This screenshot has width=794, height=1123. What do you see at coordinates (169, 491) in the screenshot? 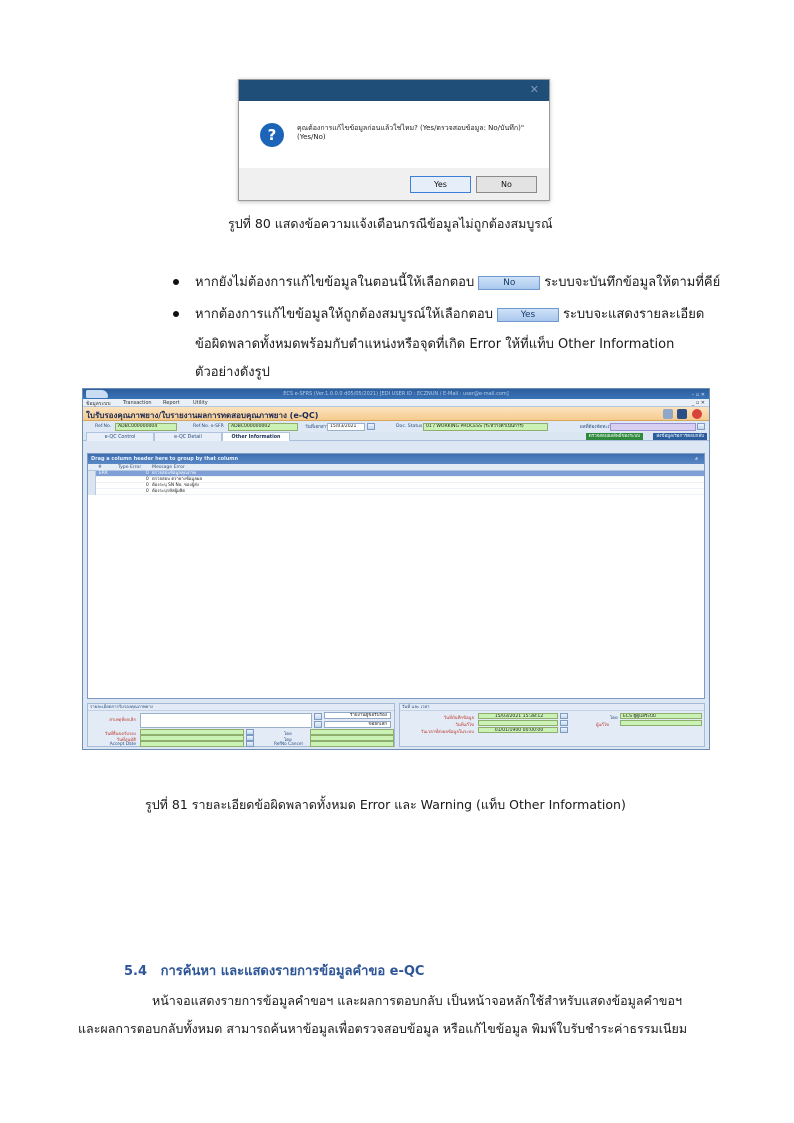
I see `row-message: ต้องระบุรหัสผู้ผลิต` at bounding box center [169, 491].